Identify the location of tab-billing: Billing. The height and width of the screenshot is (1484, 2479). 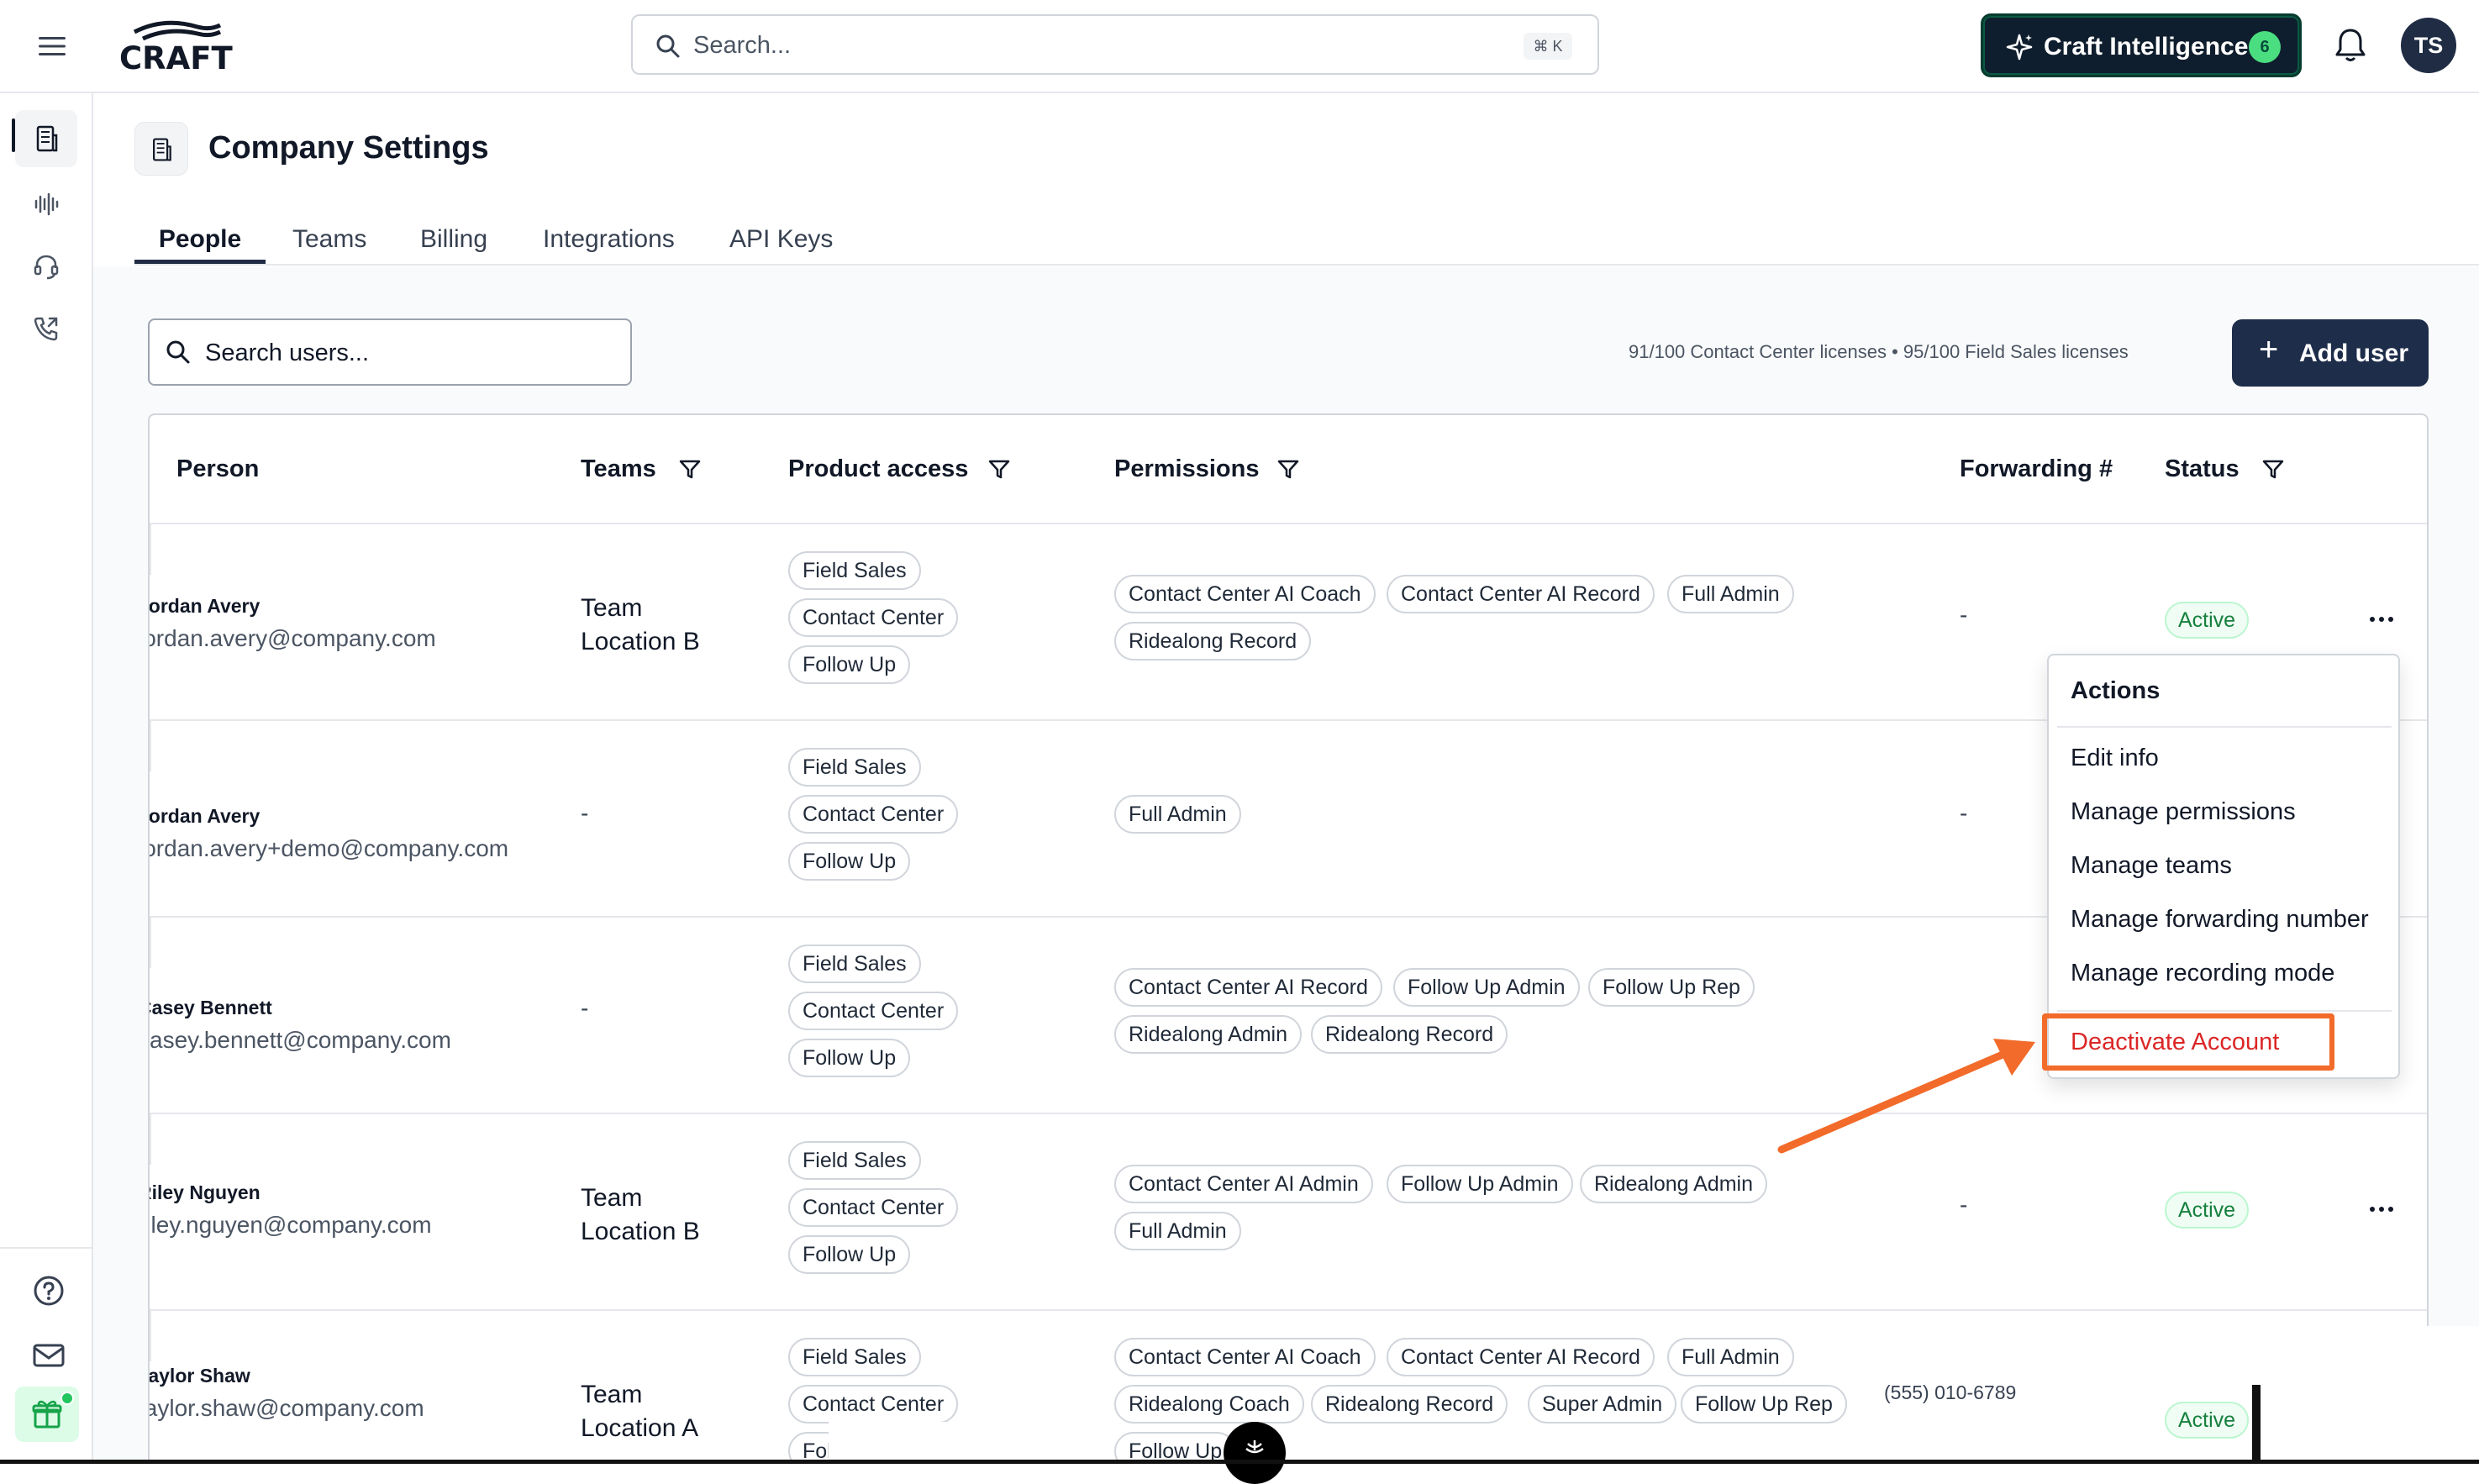
(454, 241).